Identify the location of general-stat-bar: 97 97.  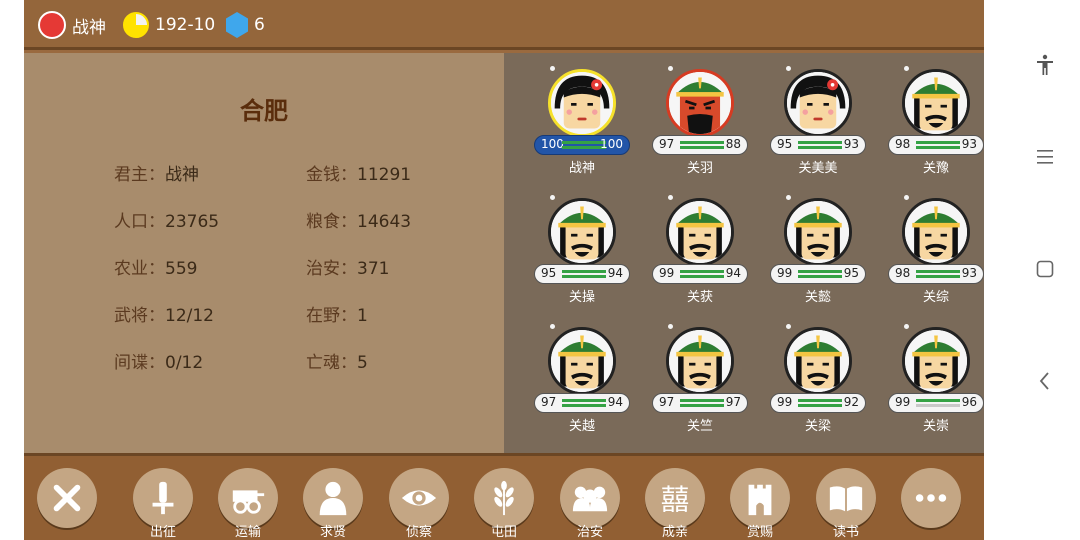
(700, 403).